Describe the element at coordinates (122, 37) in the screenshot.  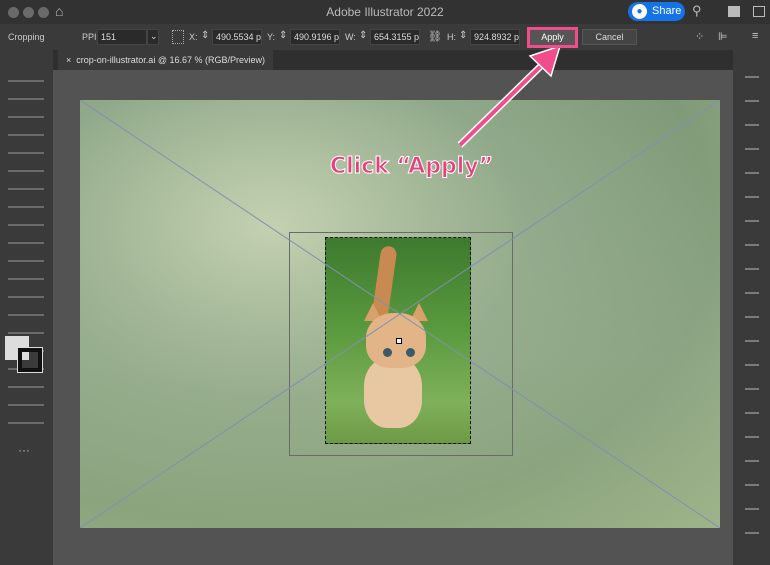
I see `ppi-input: 151` at that location.